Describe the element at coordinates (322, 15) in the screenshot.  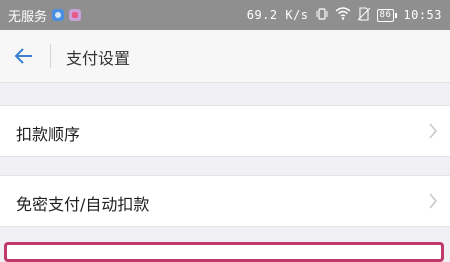
I see `vibrate-icon` at that location.